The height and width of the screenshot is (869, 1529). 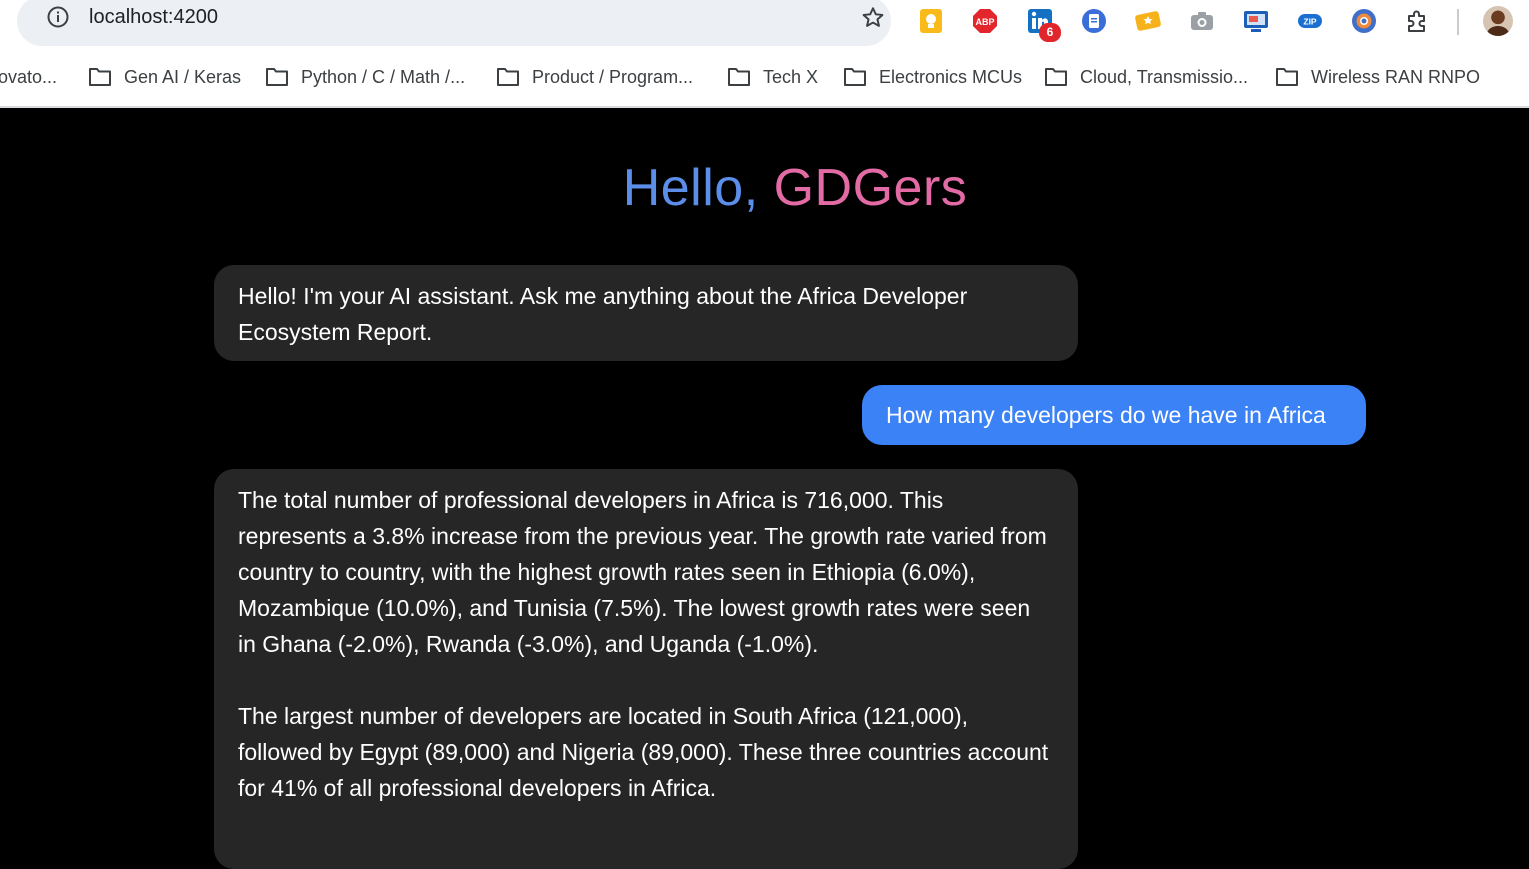 I want to click on adblock-plus-icon: ABP, so click(x=985, y=21).